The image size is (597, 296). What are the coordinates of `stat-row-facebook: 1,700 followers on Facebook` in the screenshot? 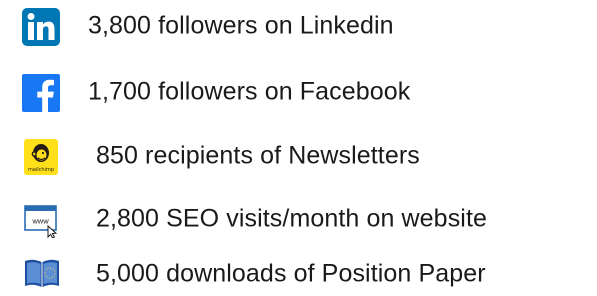 It's located at (298, 92).